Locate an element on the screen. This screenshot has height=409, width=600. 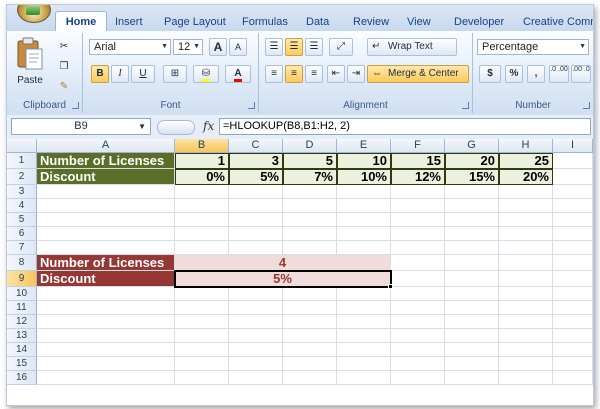
select-all-corner is located at coordinates (22, 146).